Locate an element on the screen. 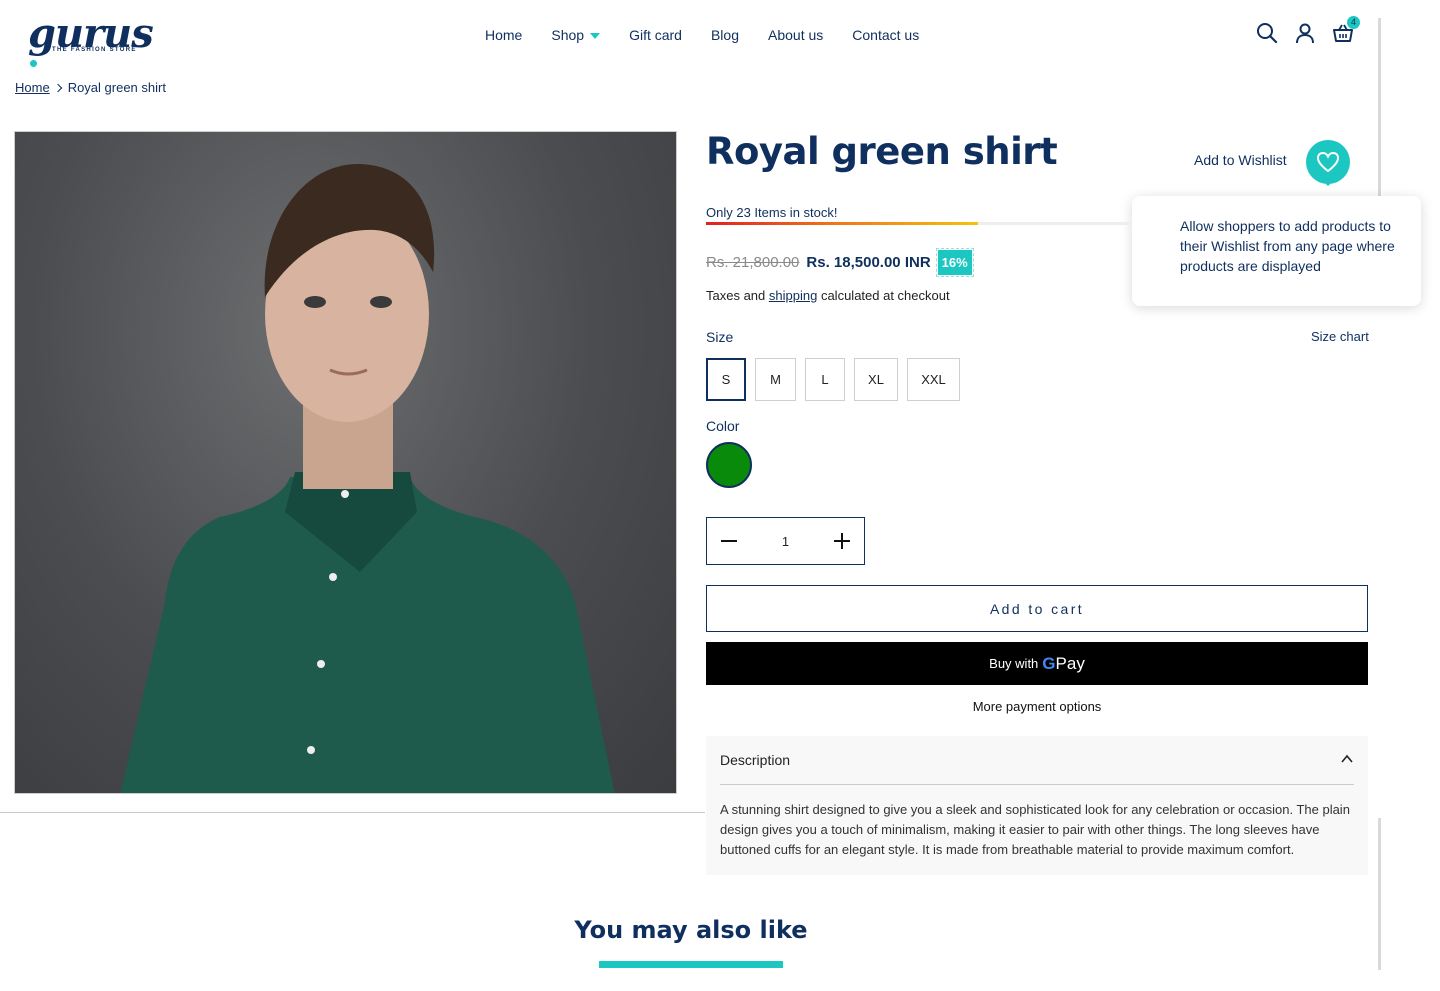 This screenshot has width=1440, height=991. chevron-up-icon is located at coordinates (1347, 759).